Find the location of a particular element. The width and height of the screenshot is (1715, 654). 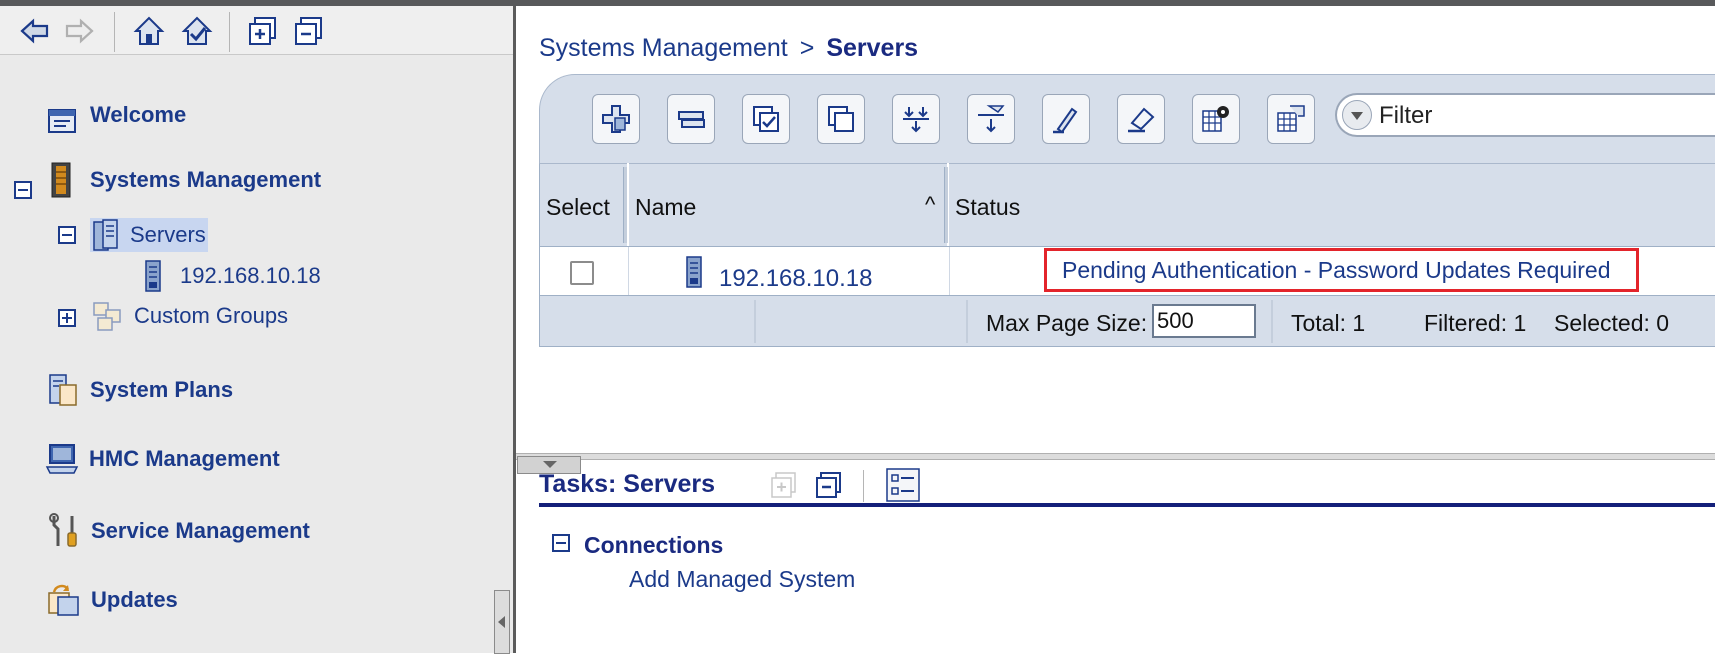

nav-item-label: Custom Groups is located at coordinates (211, 315).